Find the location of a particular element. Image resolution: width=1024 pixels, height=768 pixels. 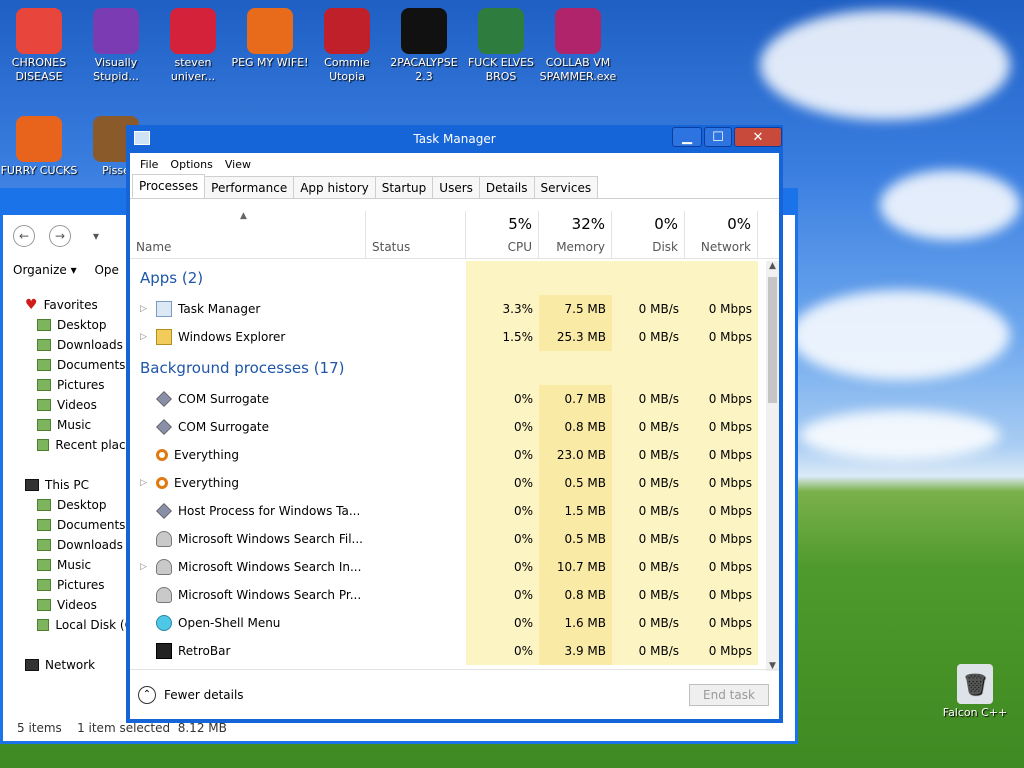

column-disk: 0% Disk is located at coordinates (648, 235).